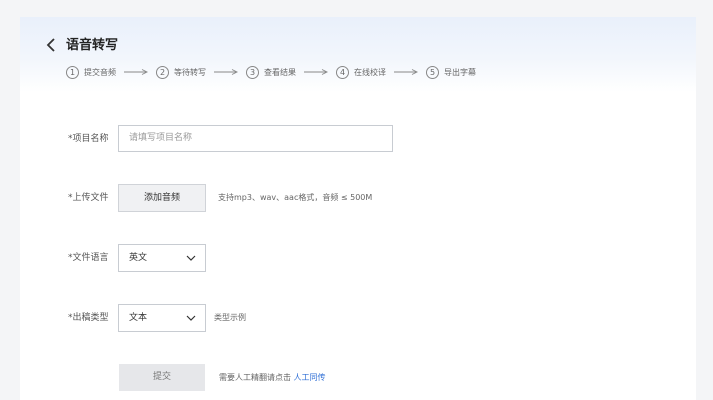  What do you see at coordinates (358, 258) in the screenshot?
I see `language-row: *文件语言 英文` at bounding box center [358, 258].